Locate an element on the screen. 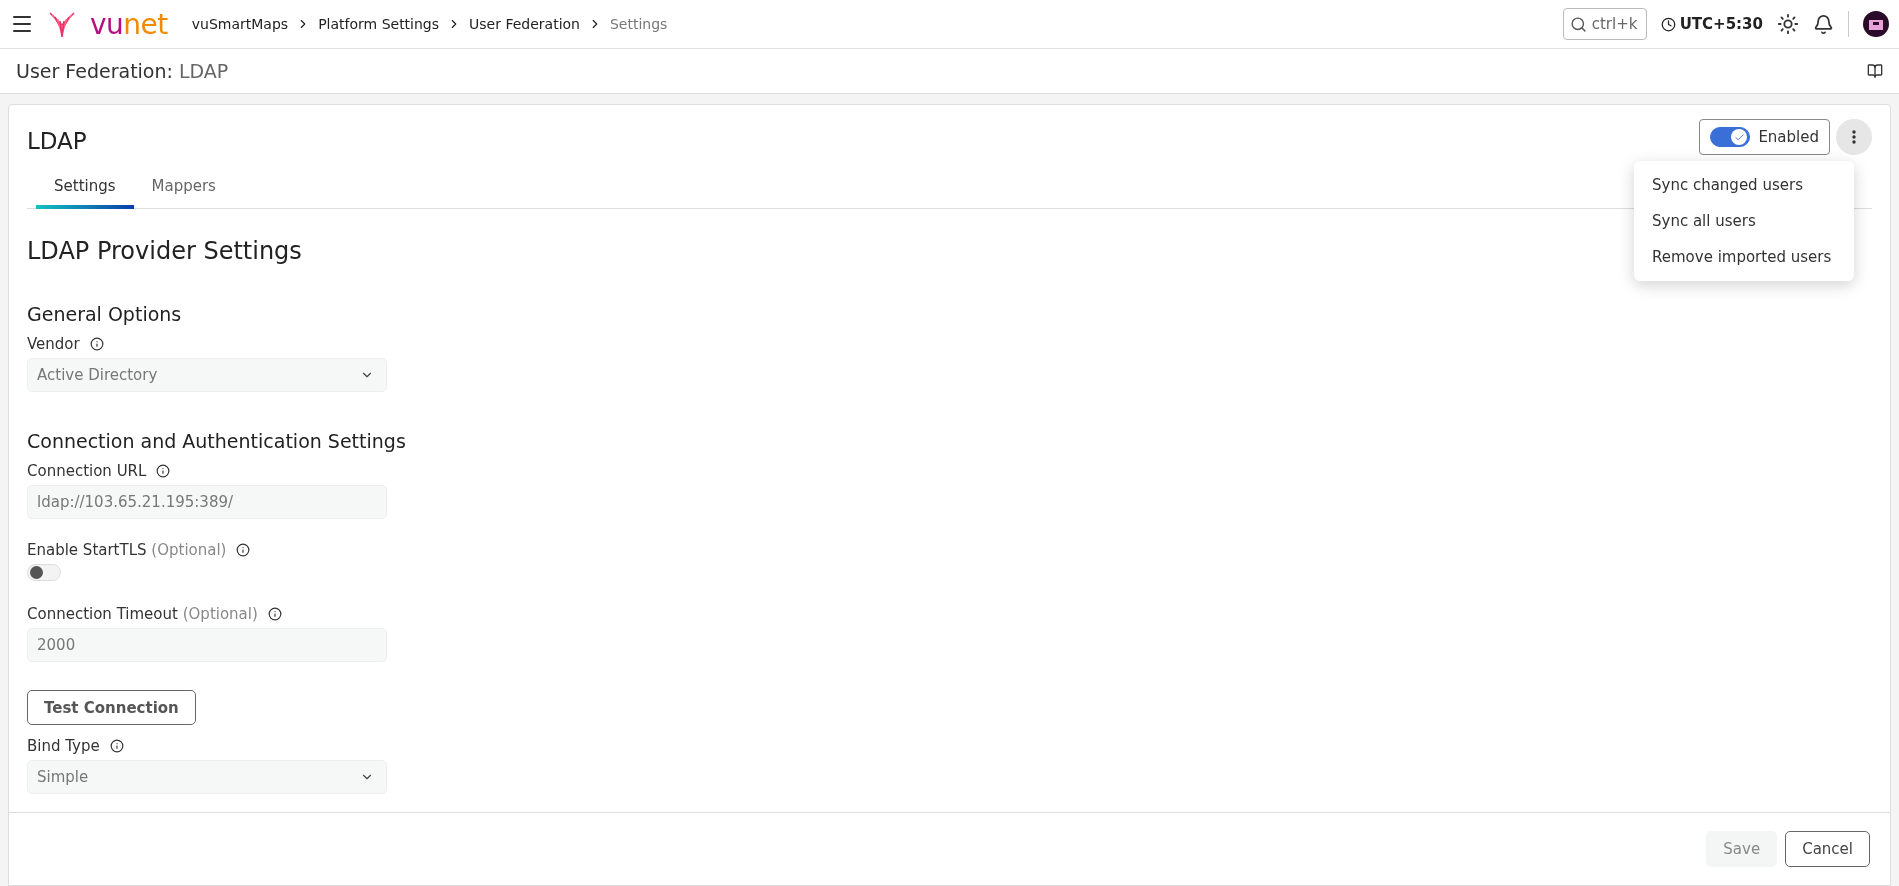 The height and width of the screenshot is (886, 1899). tab: Settings is located at coordinates (85, 189).